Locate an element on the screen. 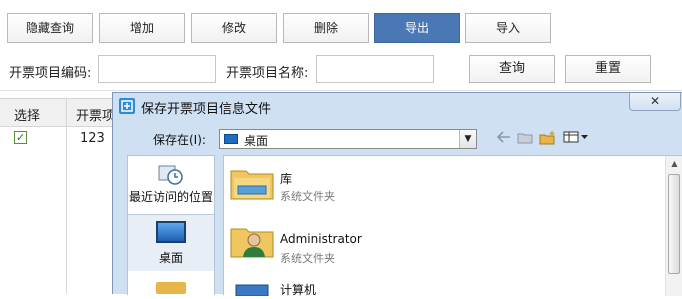 This screenshot has height=299, width=682. dialog-titlebar: 保存开票项目信息文件 ✕ is located at coordinates (397, 106).